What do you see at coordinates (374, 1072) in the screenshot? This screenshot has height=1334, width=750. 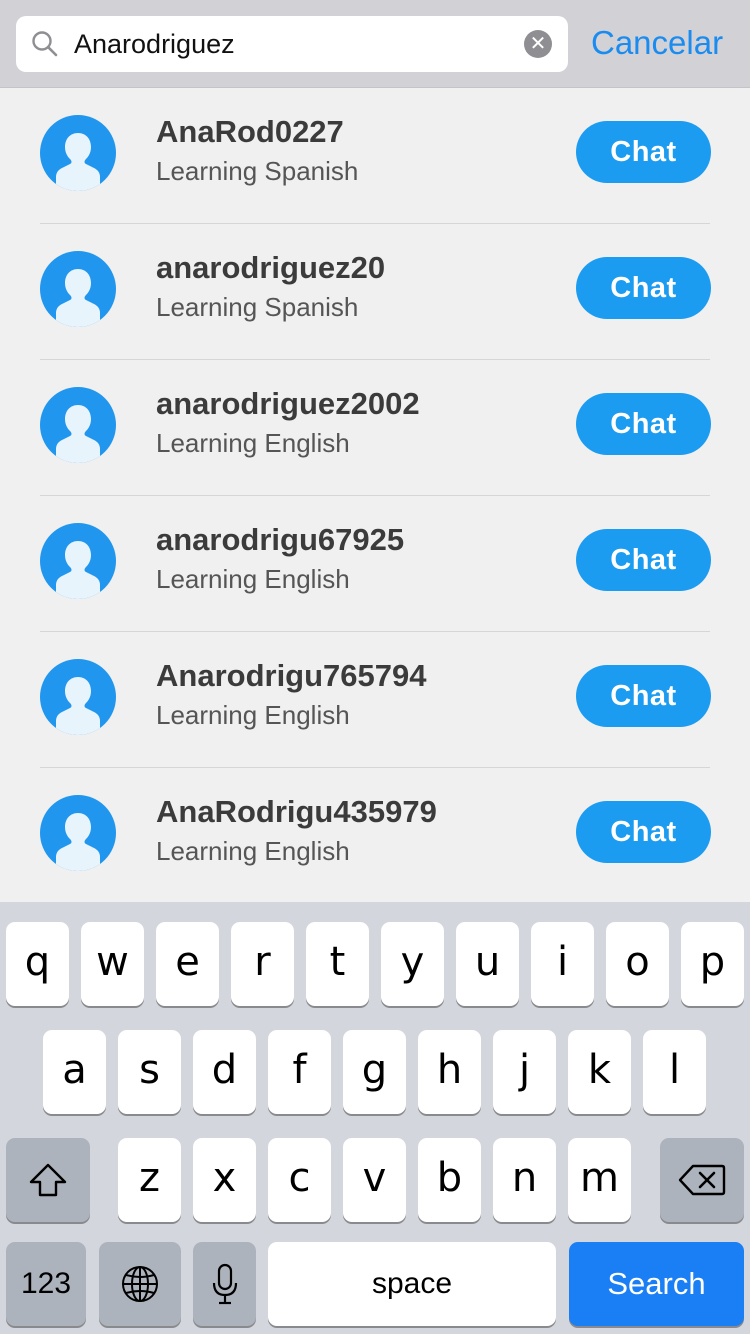 I see `key-g: g` at bounding box center [374, 1072].